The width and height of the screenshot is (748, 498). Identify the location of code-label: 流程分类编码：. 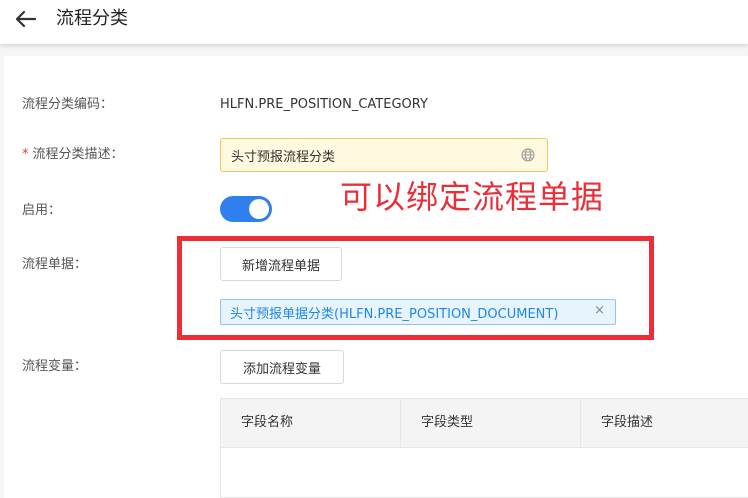
(68, 104).